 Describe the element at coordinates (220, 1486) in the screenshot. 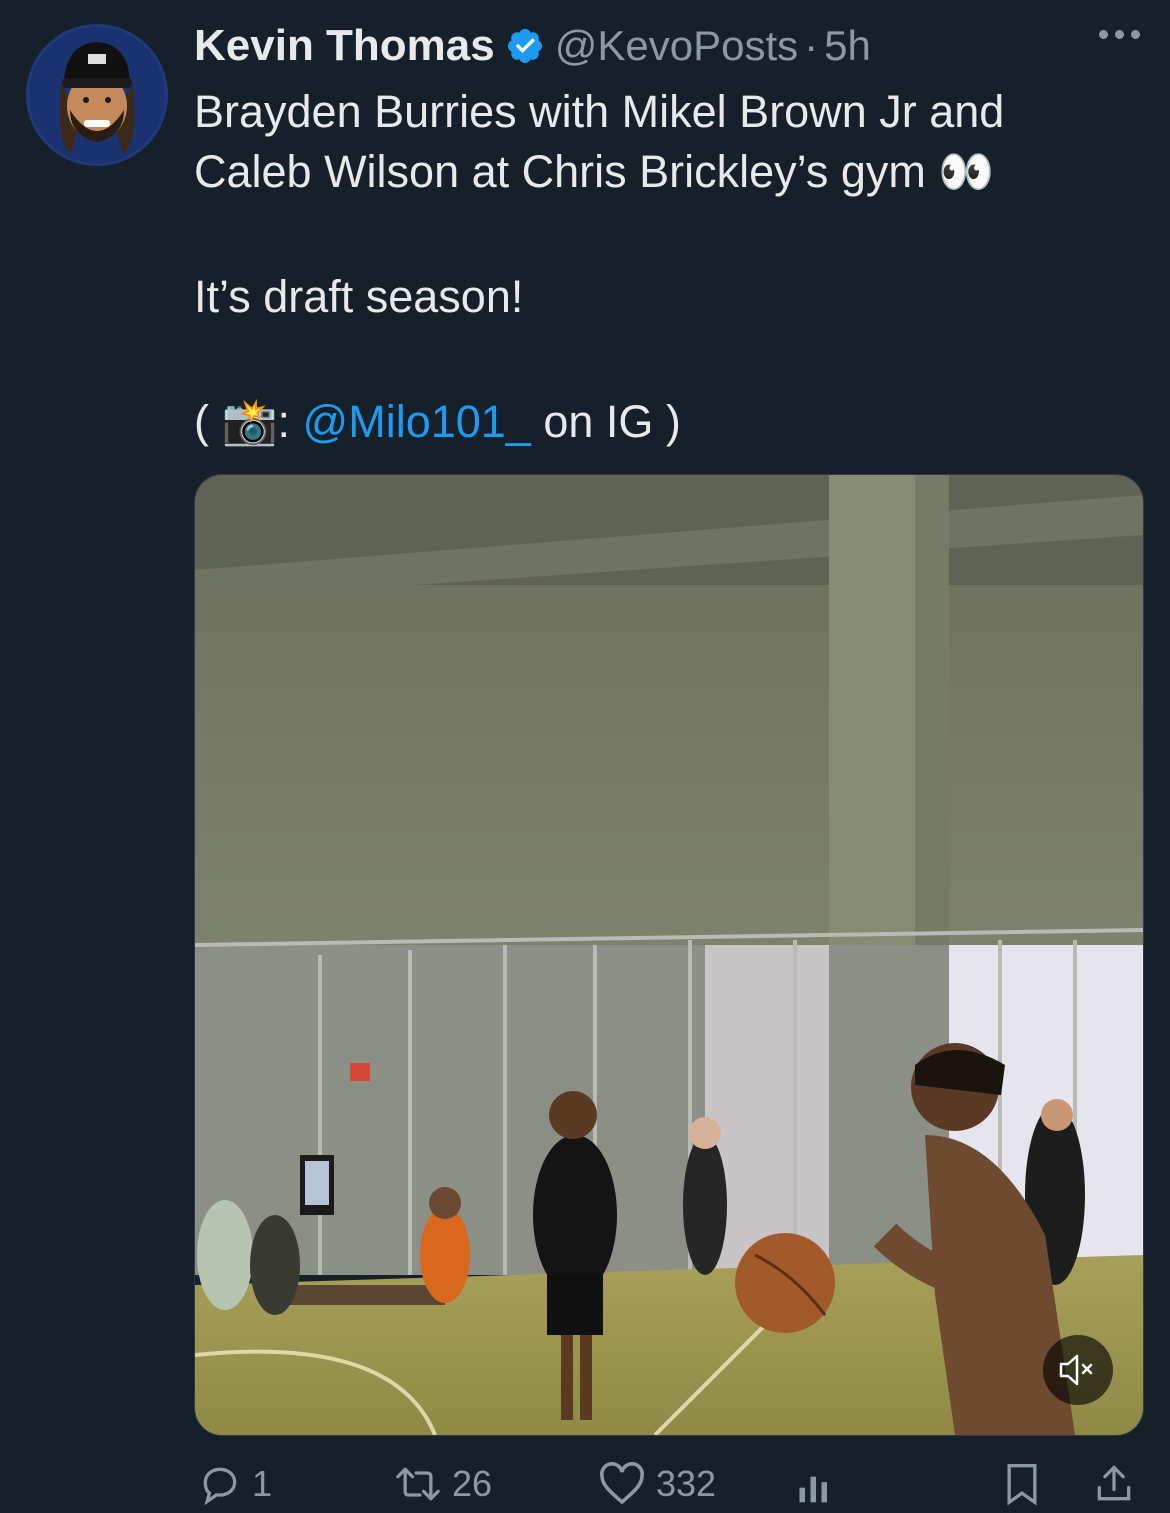

I see `reply-icon` at that location.